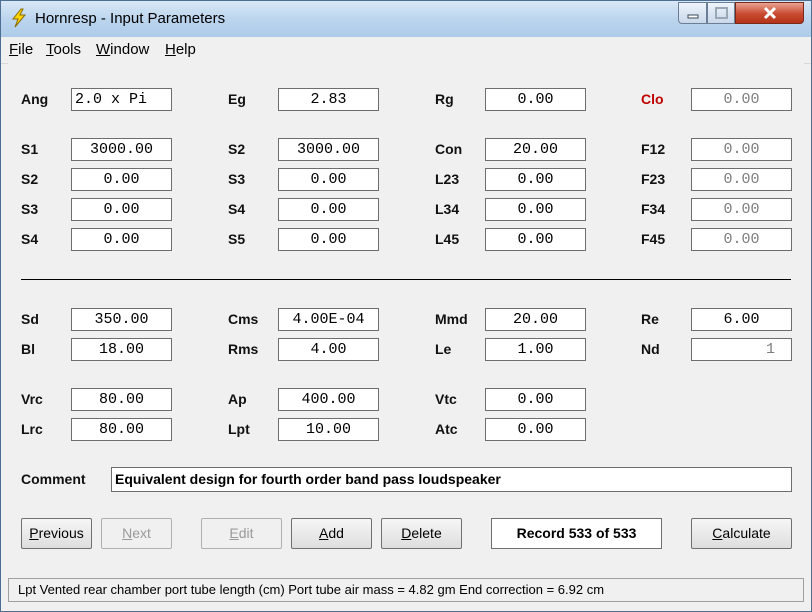  I want to click on lightning-bolt-icon, so click(19, 18).